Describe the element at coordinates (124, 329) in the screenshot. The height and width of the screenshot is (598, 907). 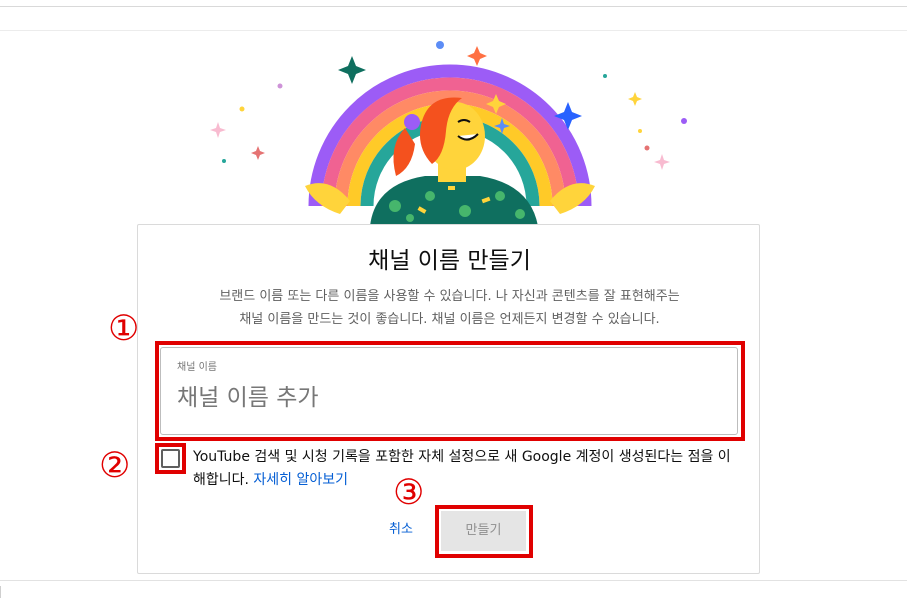
I see `annotation-number-1: ①` at that location.